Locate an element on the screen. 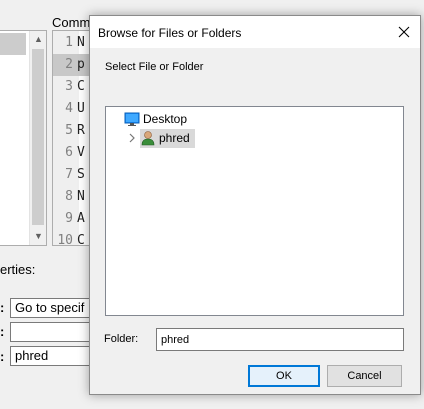  tree-item-label: Desktop is located at coordinates (165, 119).